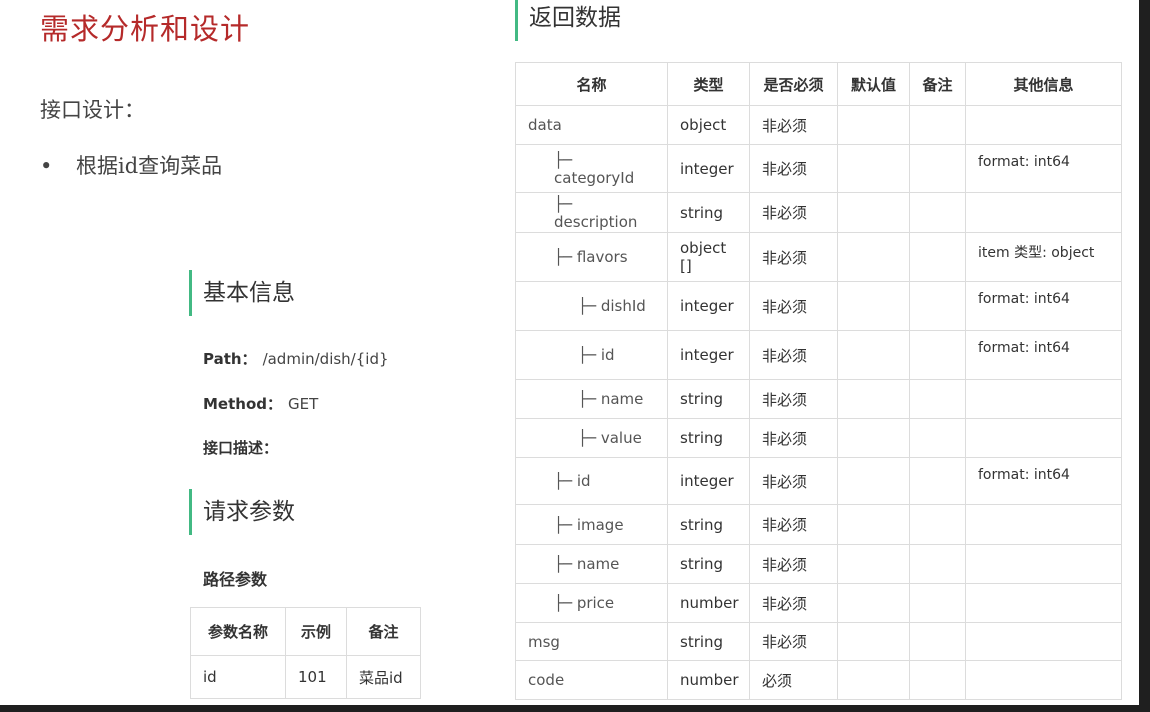 This screenshot has height=712, width=1150. What do you see at coordinates (575, 708) in the screenshot?
I see `window-bottom-edge` at bounding box center [575, 708].